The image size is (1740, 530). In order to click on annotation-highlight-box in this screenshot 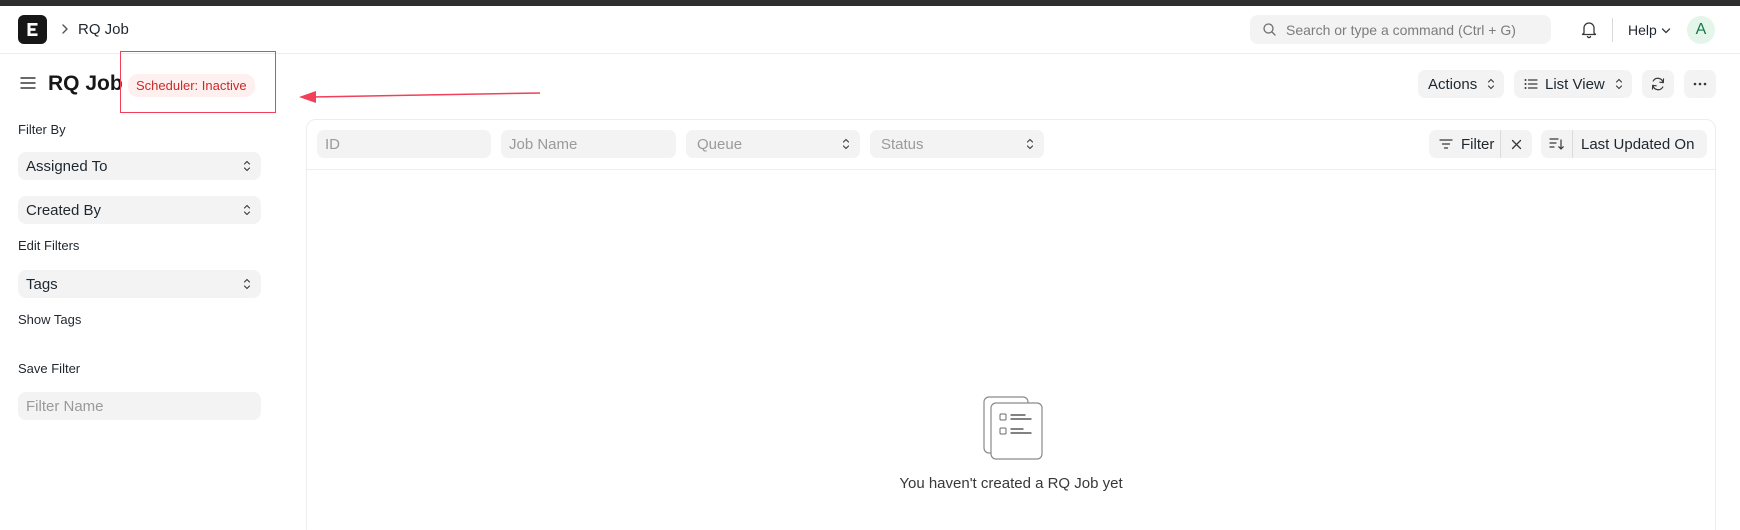, I will do `click(198, 82)`.